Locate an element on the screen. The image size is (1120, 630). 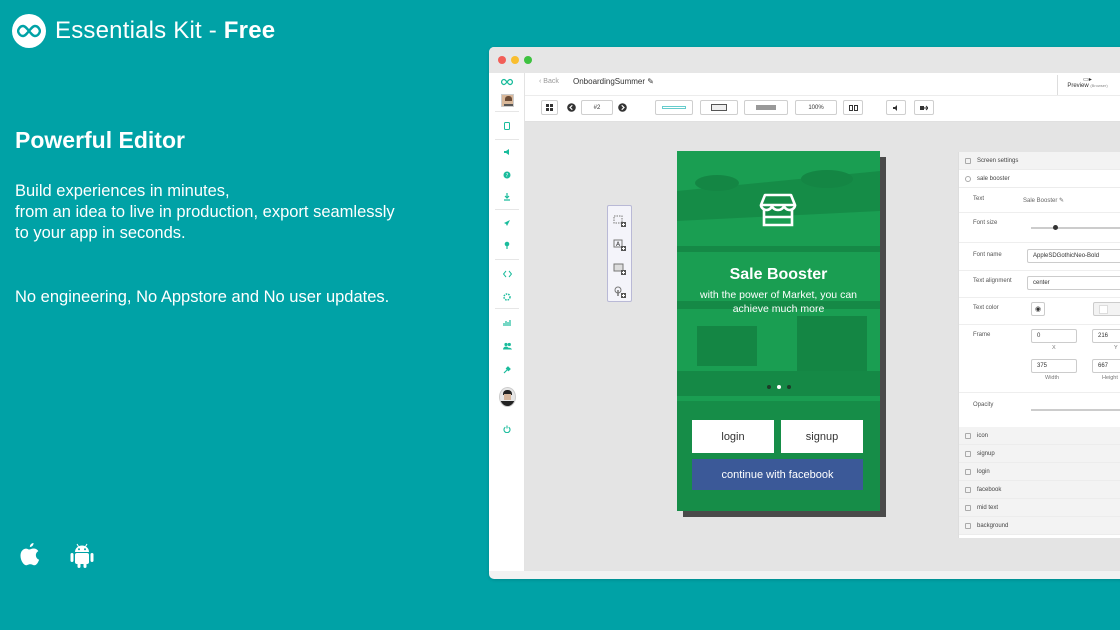
font-name-label: Font name is located at coordinates (987, 255).